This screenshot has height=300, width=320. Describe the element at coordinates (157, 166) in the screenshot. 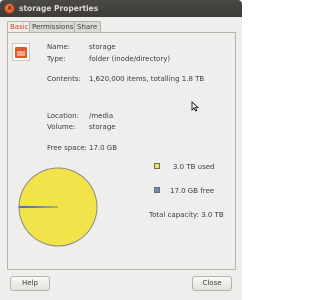

I see `used-legend-swatch` at that location.